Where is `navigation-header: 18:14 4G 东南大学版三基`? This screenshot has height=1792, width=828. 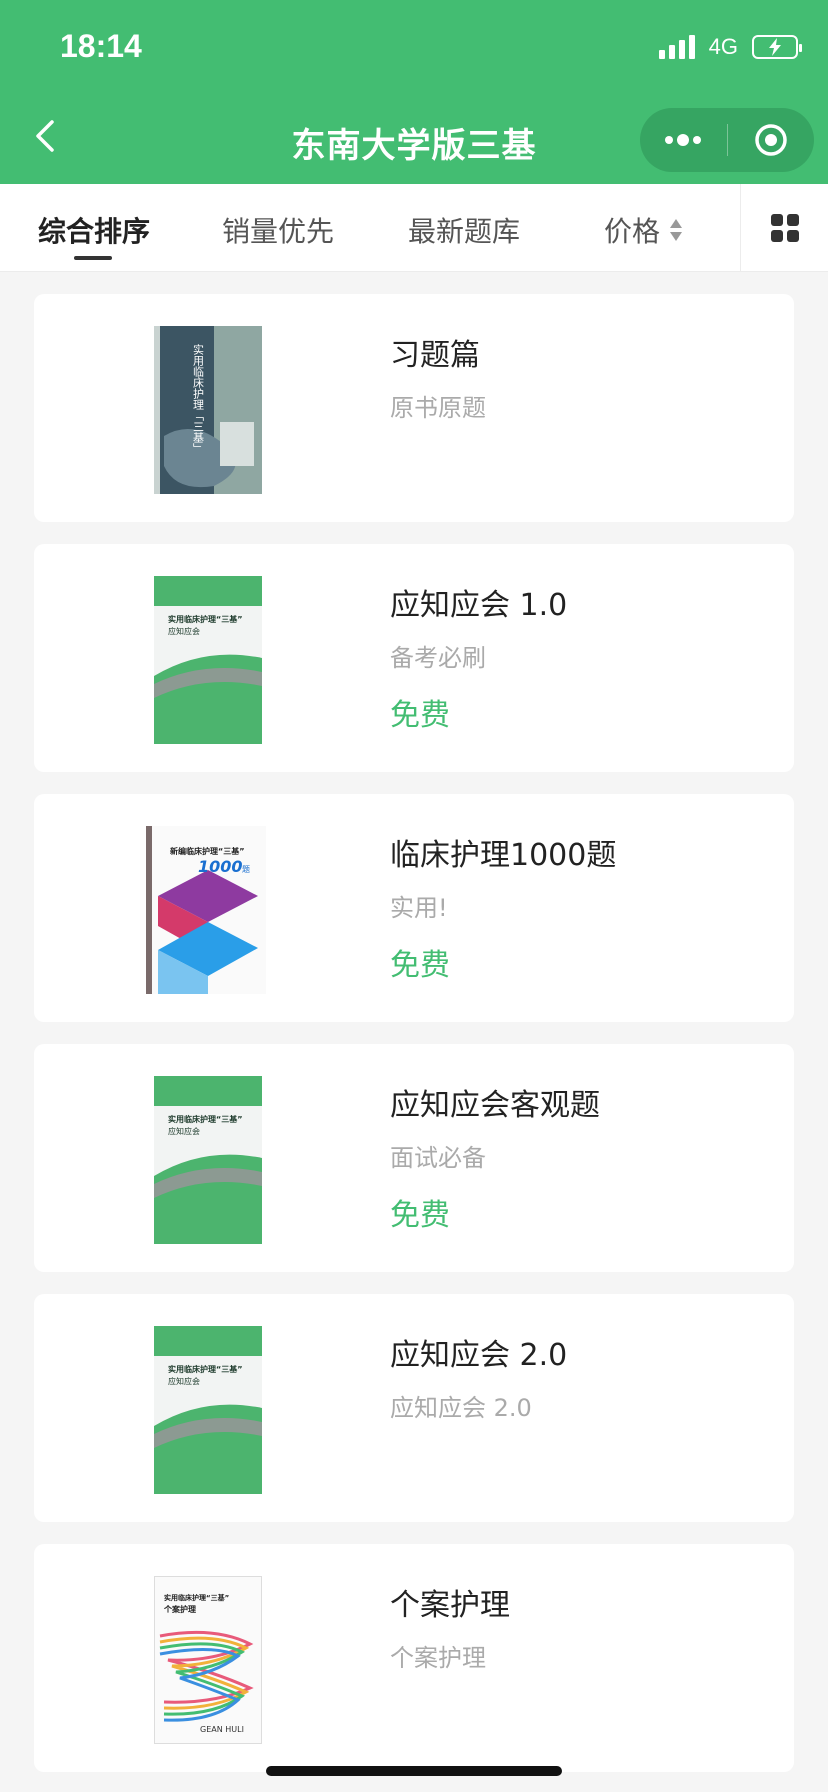
navigation-header: 18:14 4G 东南大学版三基 is located at coordinates (414, 92).